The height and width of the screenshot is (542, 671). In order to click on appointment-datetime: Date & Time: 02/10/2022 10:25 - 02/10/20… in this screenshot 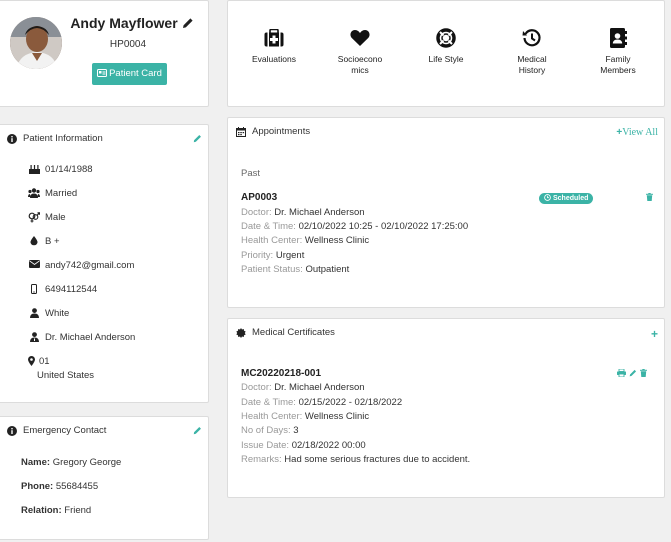, I will do `click(354, 226)`.